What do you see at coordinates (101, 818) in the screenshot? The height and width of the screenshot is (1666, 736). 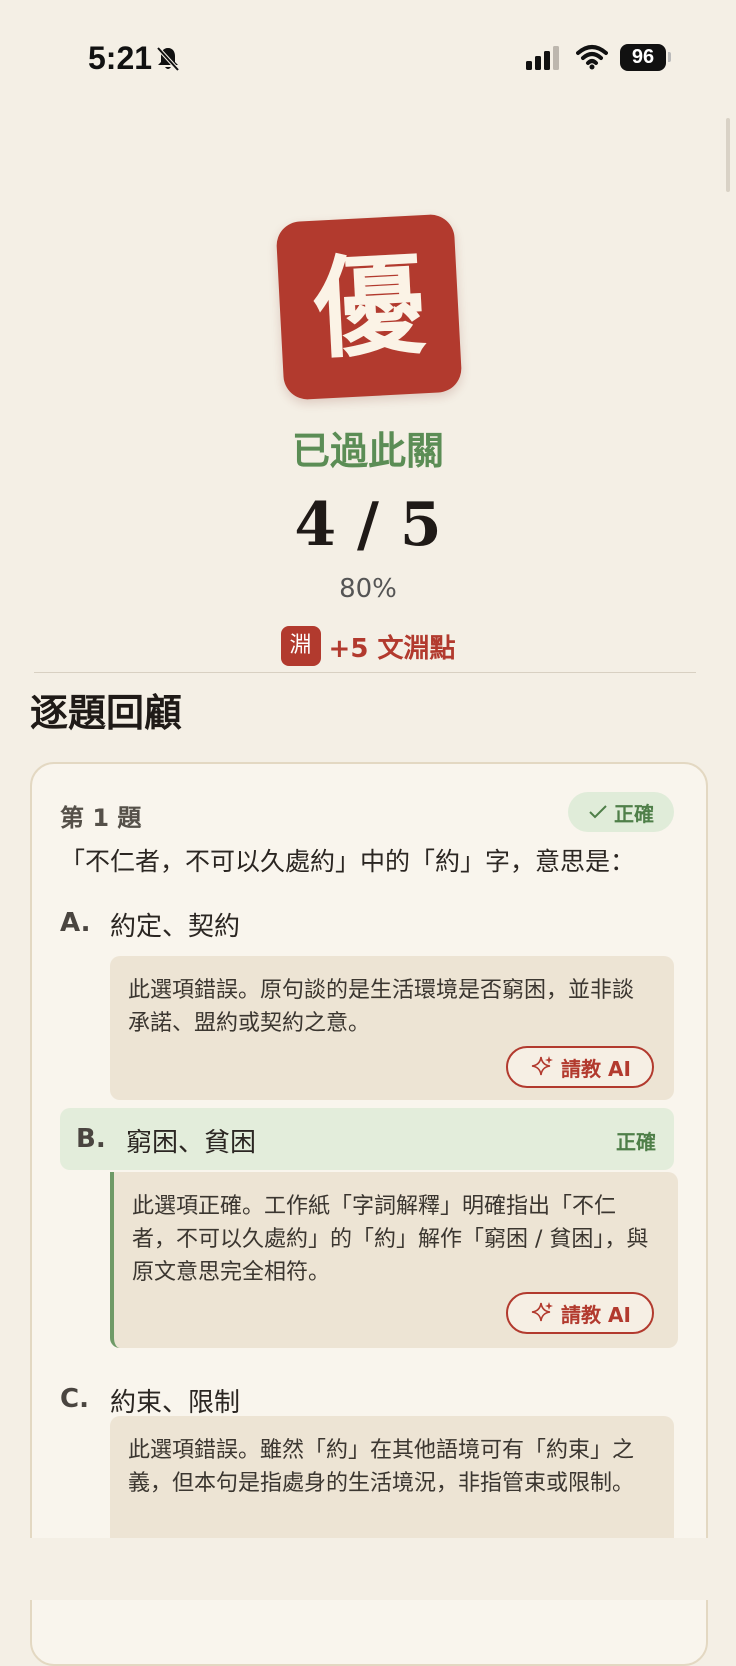 I see `question-number: 第 1 題` at bounding box center [101, 818].